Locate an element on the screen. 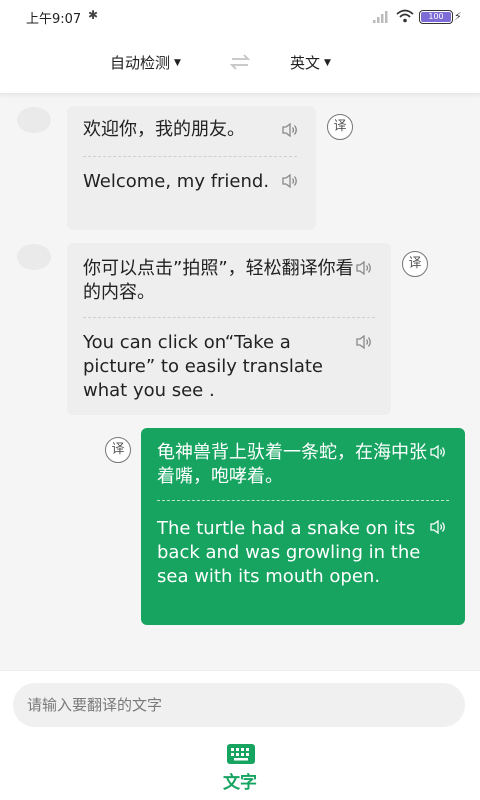 The width and height of the screenshot is (480, 800). status-bar: 上午9:07 ✱ 100 ⚡ is located at coordinates (240, 17).